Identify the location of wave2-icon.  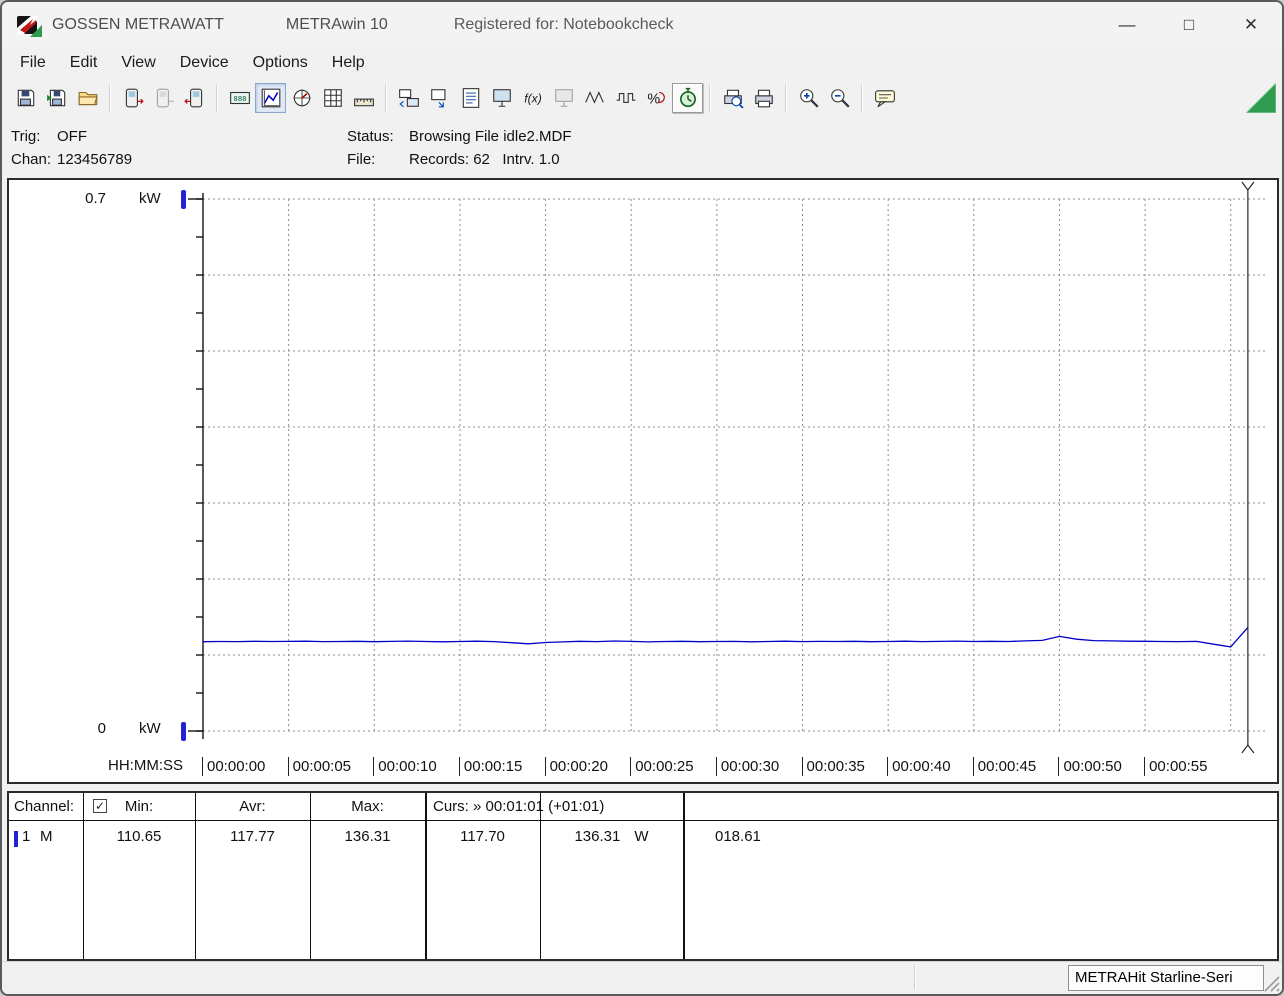
(626, 98).